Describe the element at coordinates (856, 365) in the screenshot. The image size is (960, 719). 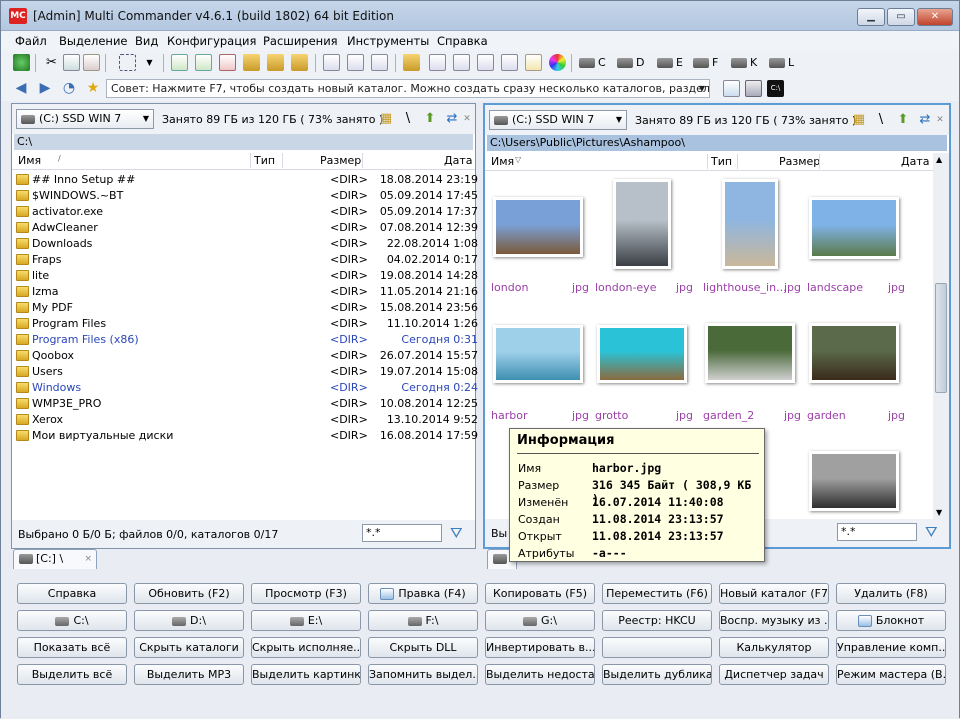
I see `thumbnail-item: garden jpg` at that location.